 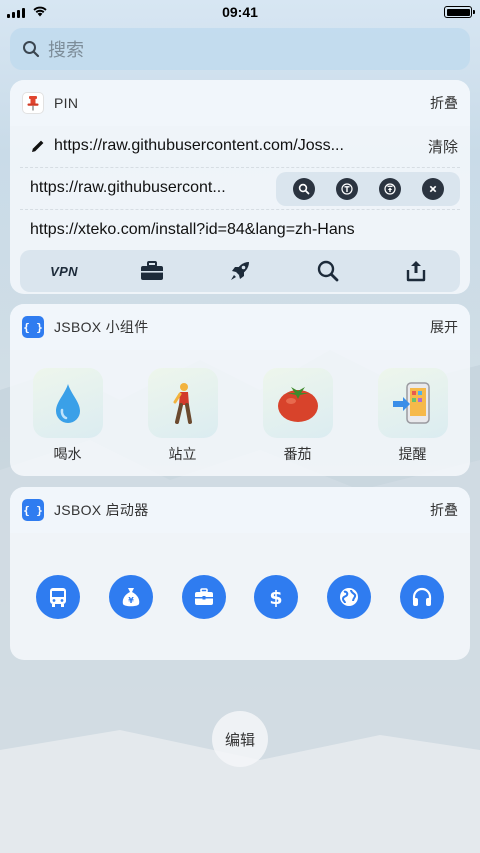 I want to click on toolbox-button, so click(x=152, y=271).